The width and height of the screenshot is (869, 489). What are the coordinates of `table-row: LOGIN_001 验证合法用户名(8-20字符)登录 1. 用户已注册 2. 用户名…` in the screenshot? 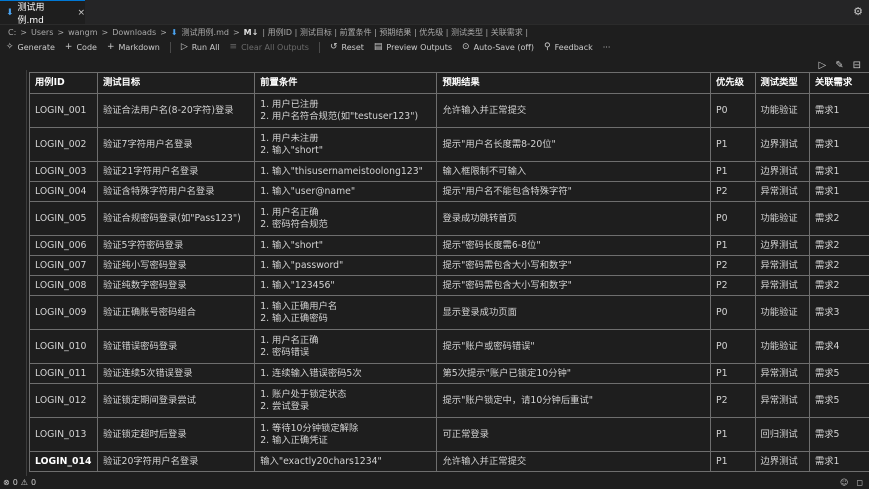 It's located at (449, 110).